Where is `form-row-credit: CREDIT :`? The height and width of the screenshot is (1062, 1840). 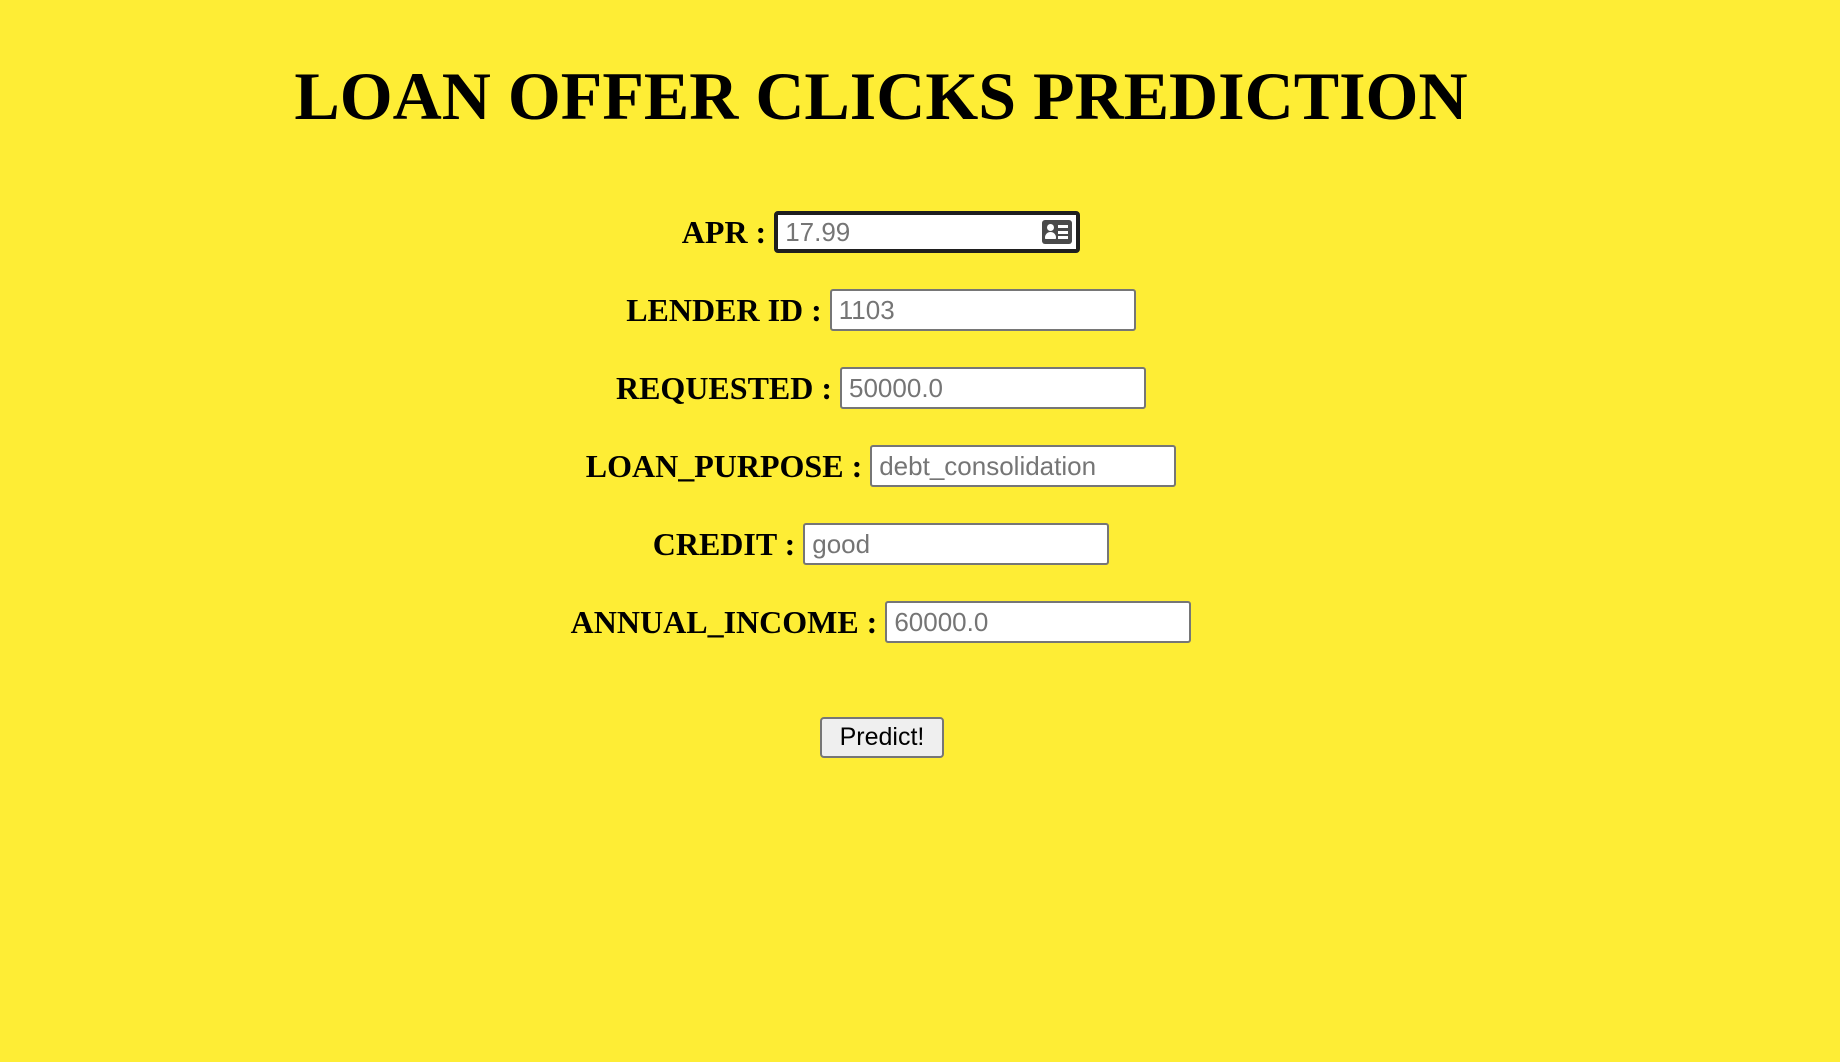
form-row-credit: CREDIT : is located at coordinates (881, 544).